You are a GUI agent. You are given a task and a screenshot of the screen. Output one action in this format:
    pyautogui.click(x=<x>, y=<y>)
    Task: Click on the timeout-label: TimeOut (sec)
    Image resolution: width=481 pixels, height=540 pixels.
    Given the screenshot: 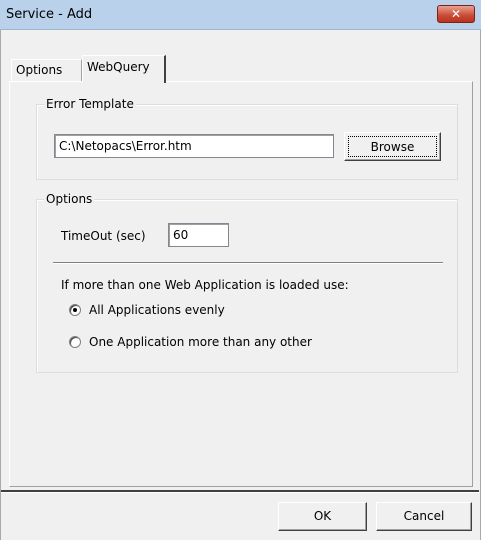 What is the action you would take?
    pyautogui.click(x=103, y=236)
    